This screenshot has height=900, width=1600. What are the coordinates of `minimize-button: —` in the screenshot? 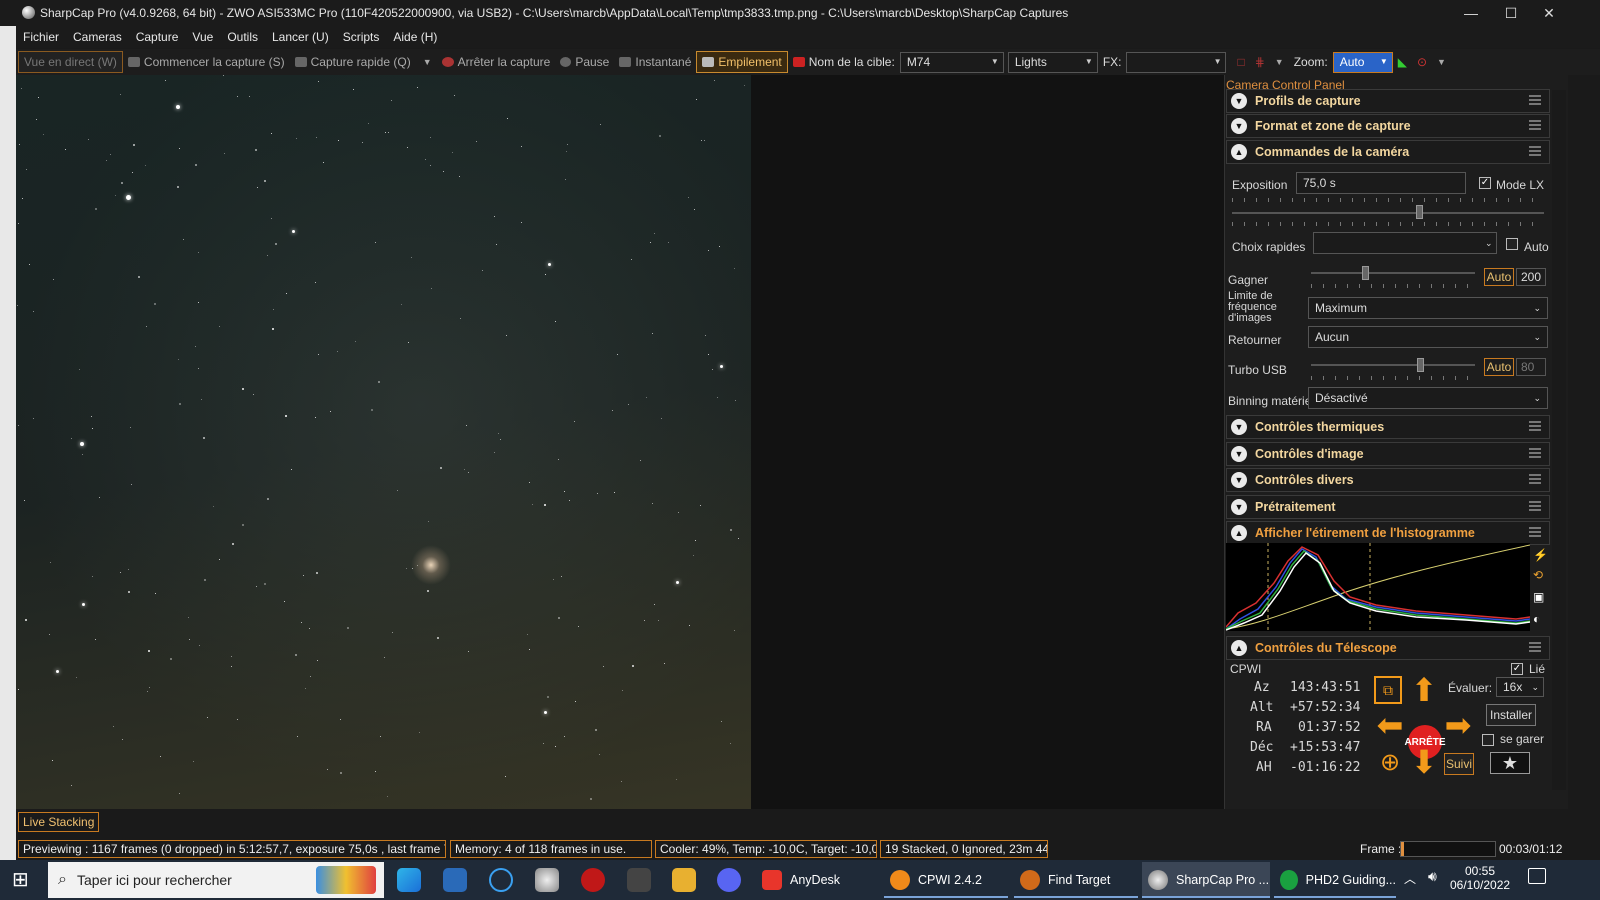 It's located at (1471, 13).